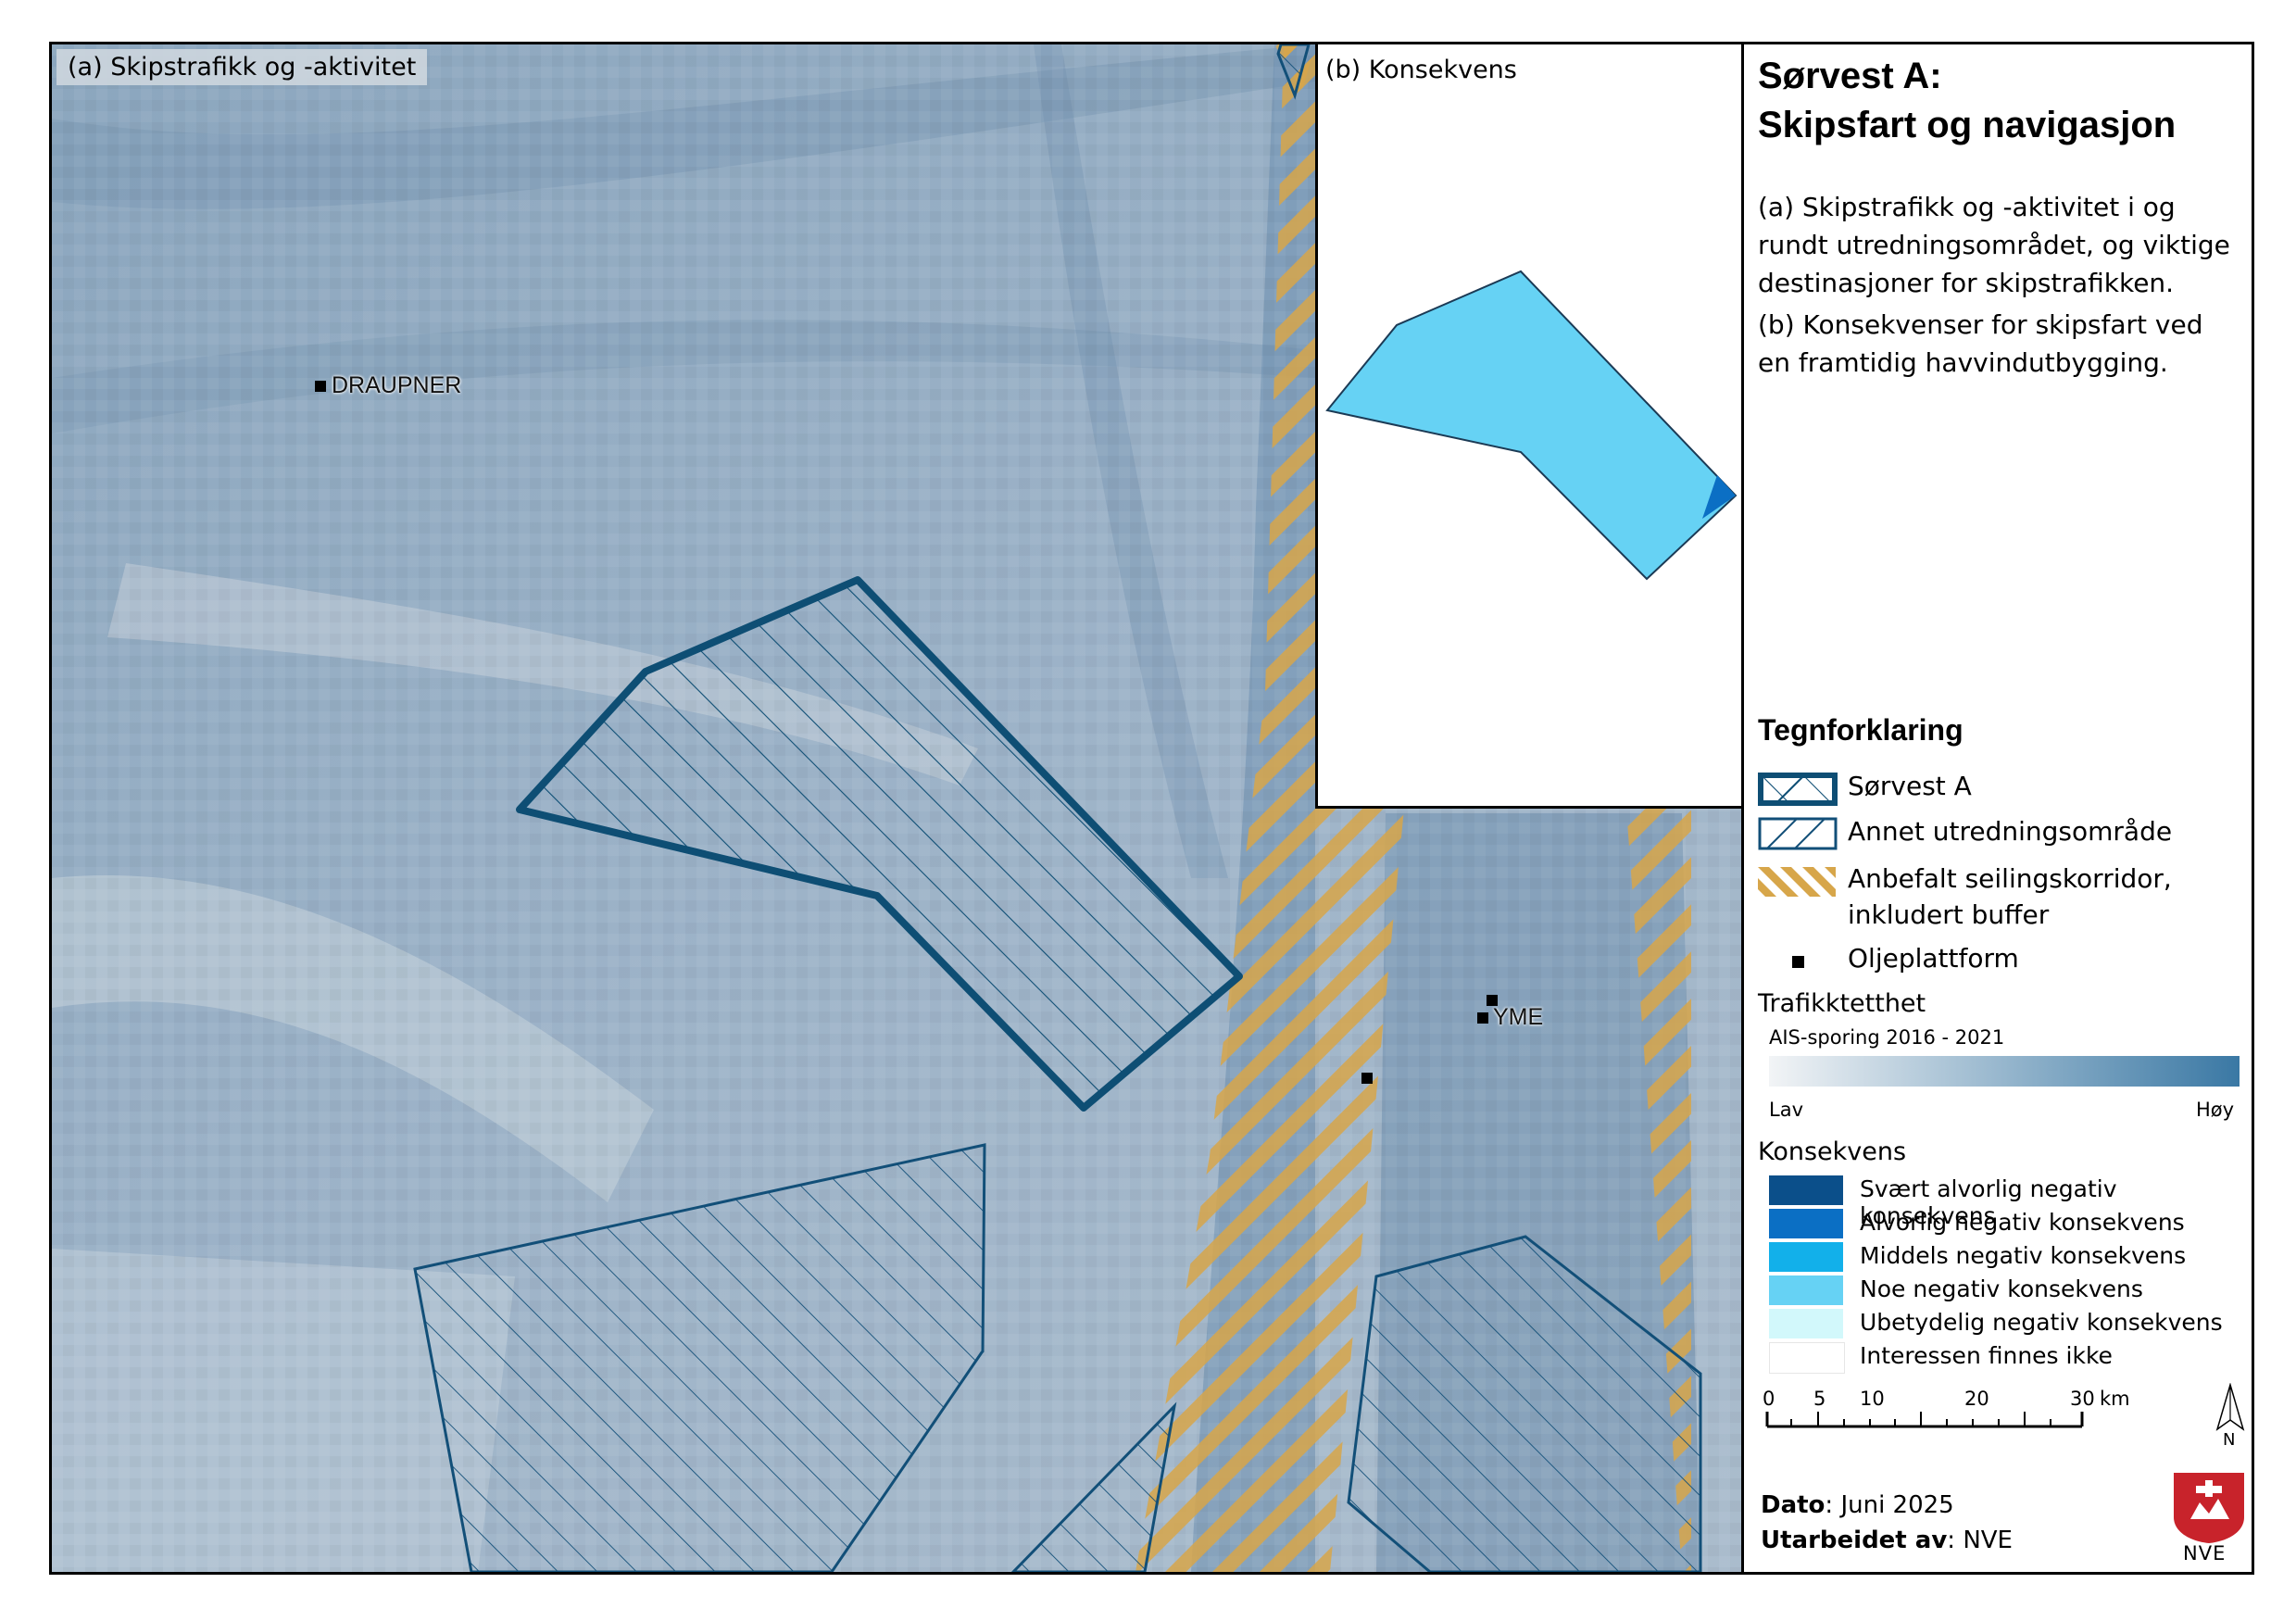 The width and height of the screenshot is (2296, 1621). I want to click on scale-tick-5: 5, so click(1819, 1399).